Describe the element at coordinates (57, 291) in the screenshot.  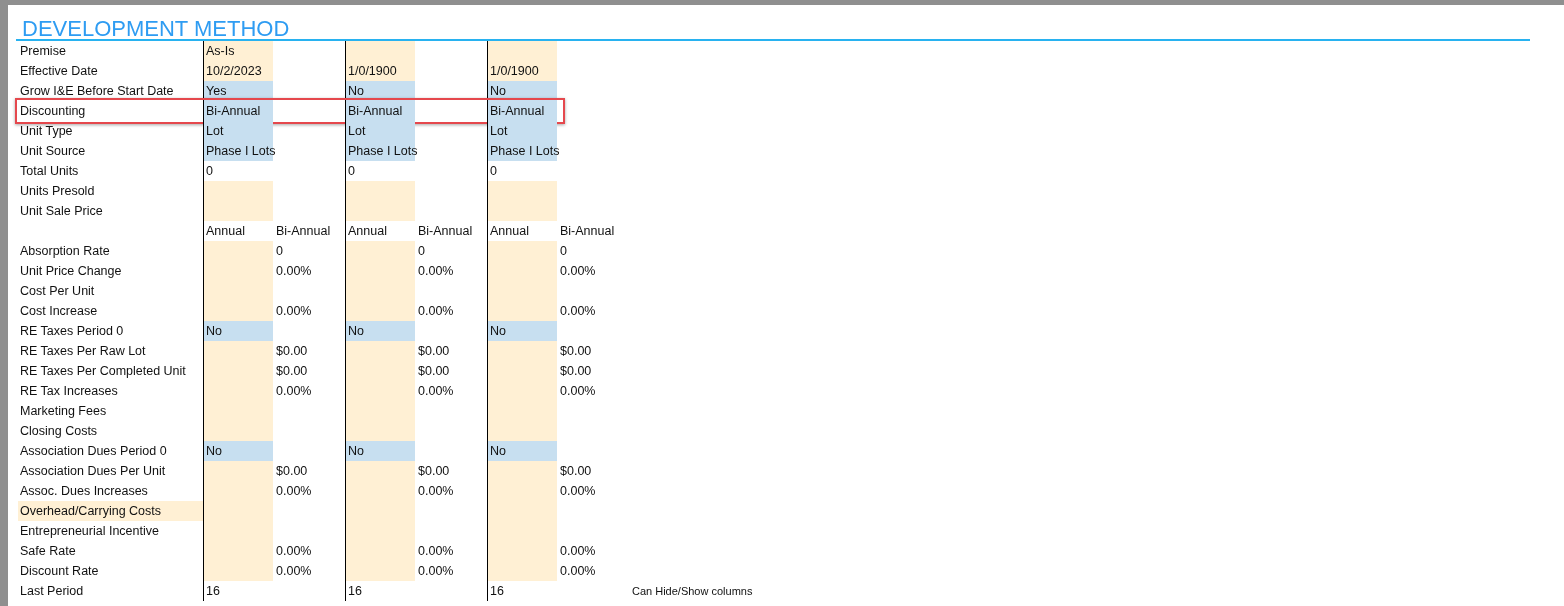
I see `row-label: Cost Per Unit` at that location.